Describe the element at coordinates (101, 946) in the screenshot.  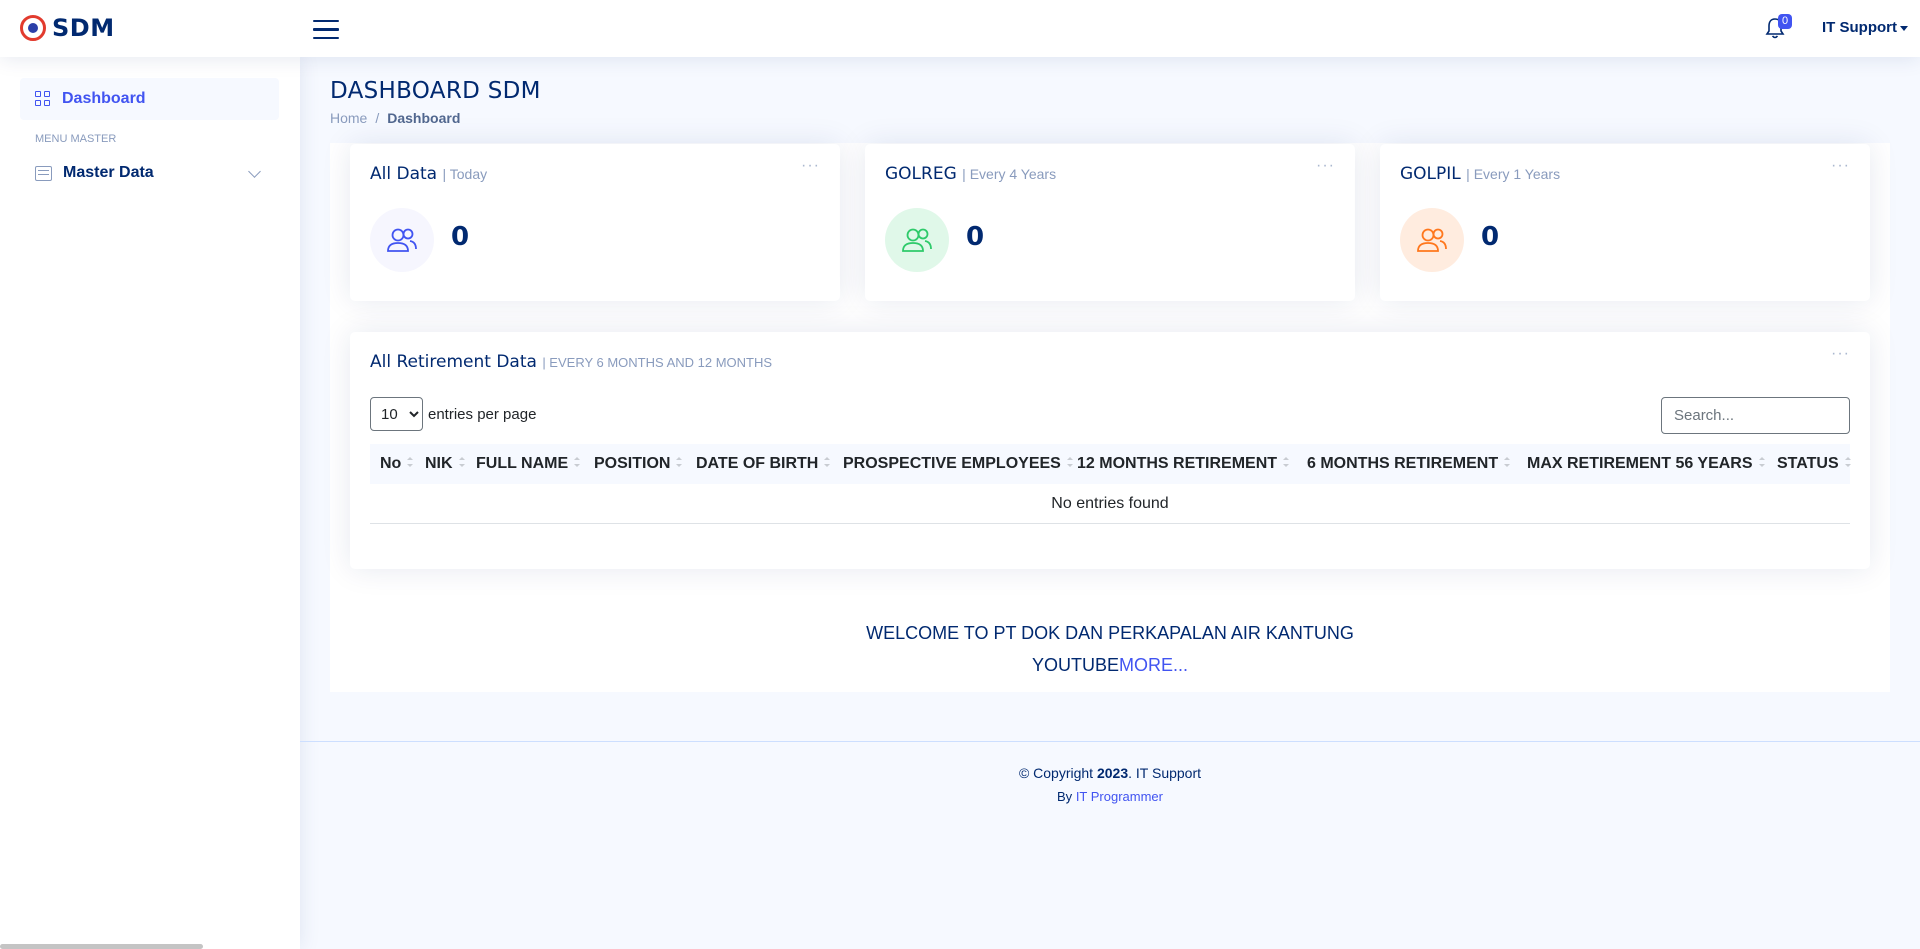
I see `sidebar-scrollbar` at that location.